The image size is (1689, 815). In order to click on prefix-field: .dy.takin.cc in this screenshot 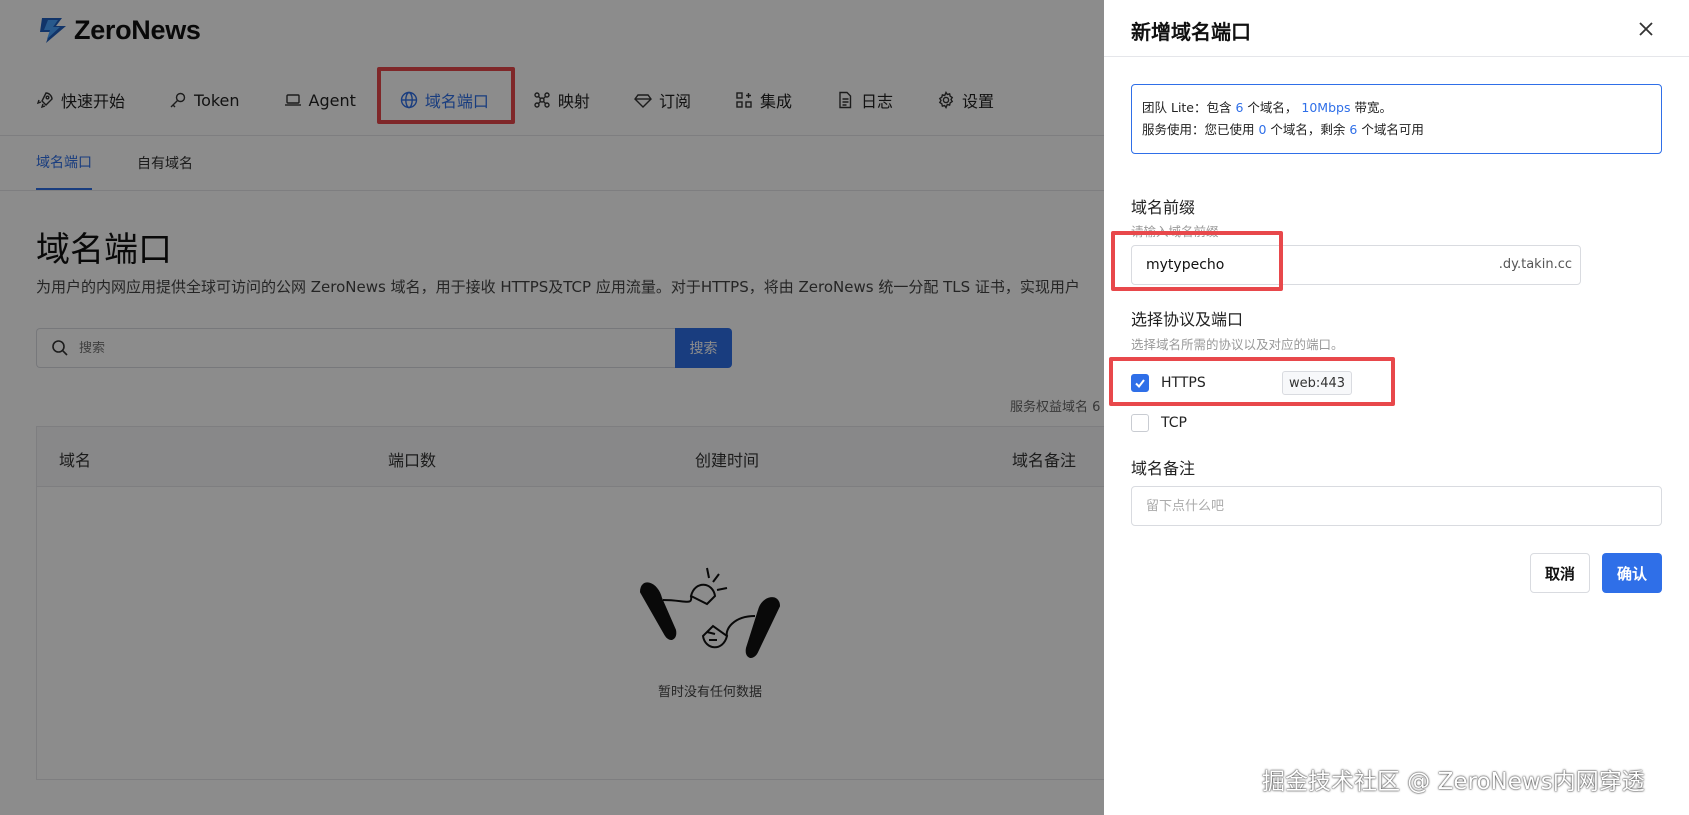, I will do `click(1356, 265)`.